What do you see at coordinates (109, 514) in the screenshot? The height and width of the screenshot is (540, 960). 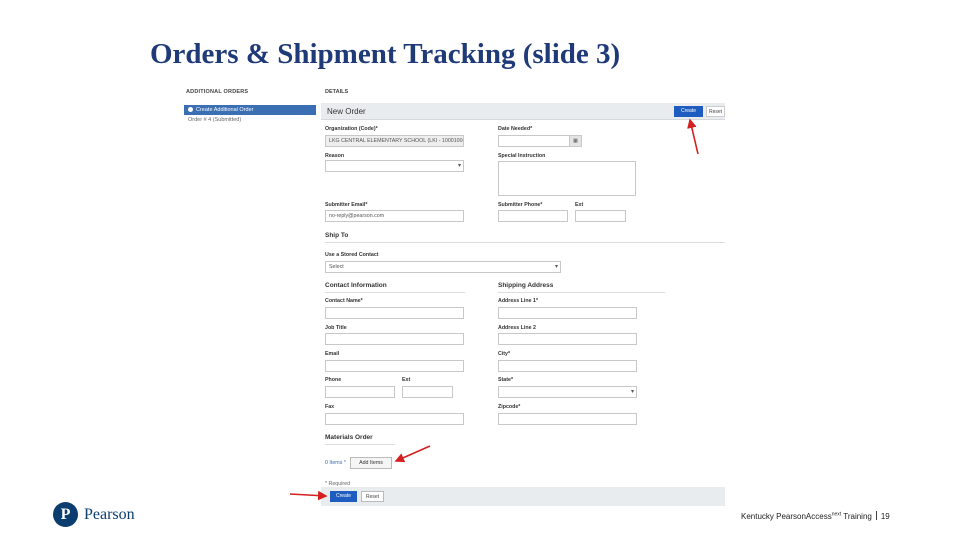 I see `pearson-logo-text: Pearson` at bounding box center [109, 514].